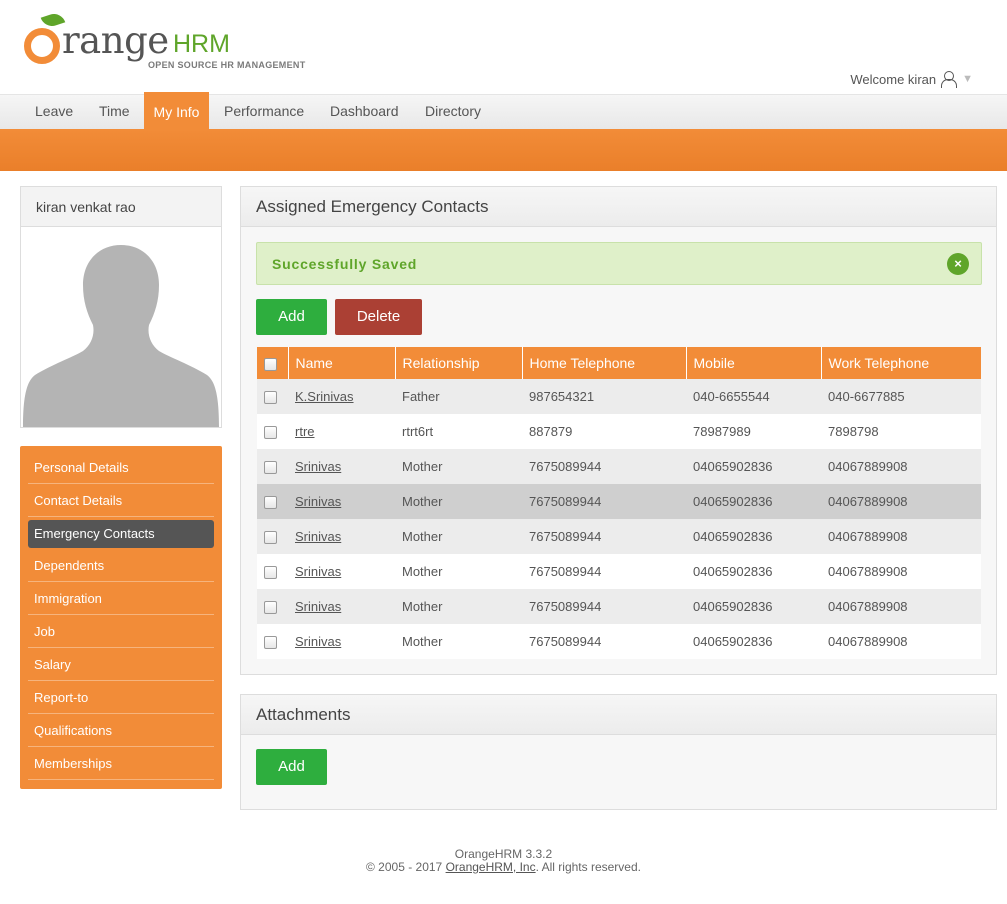  I want to click on sidebar-item-personal-details: Personal Details, so click(121, 467).